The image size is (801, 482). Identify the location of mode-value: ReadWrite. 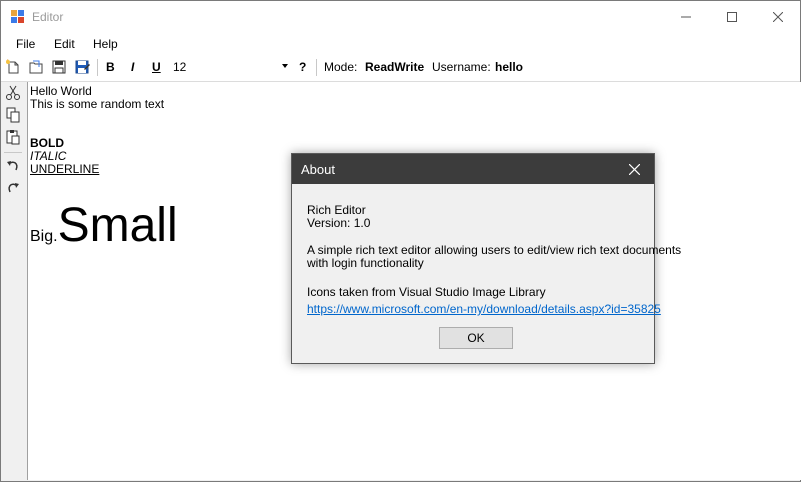
(395, 67).